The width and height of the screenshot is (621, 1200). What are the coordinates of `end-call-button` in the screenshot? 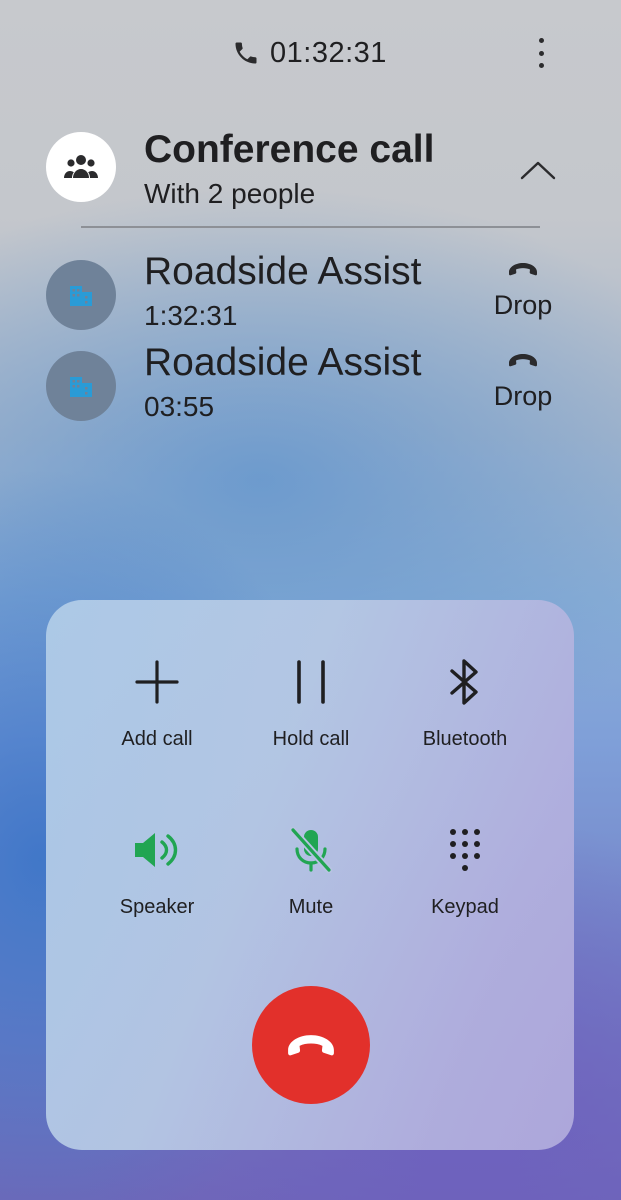 It's located at (311, 1045).